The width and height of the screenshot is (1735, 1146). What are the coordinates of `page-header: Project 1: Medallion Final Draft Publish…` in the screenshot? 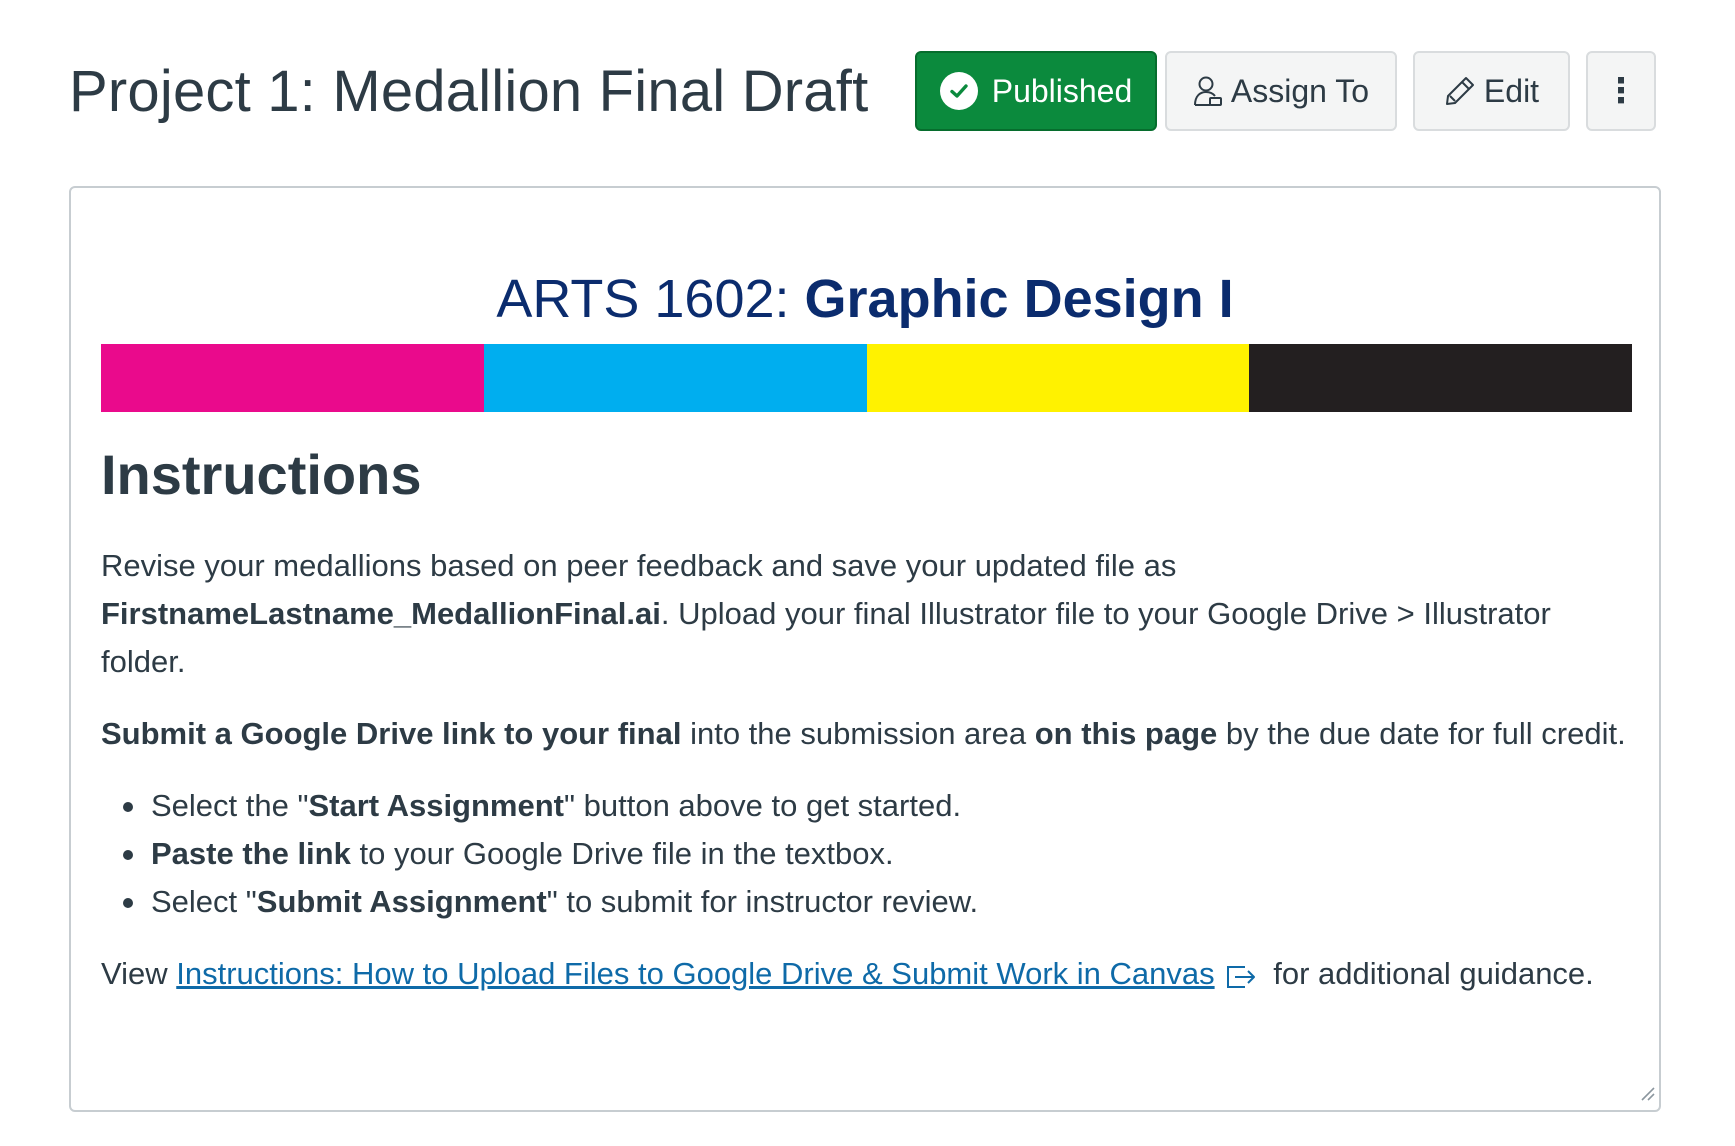 It's located at (866, 91).